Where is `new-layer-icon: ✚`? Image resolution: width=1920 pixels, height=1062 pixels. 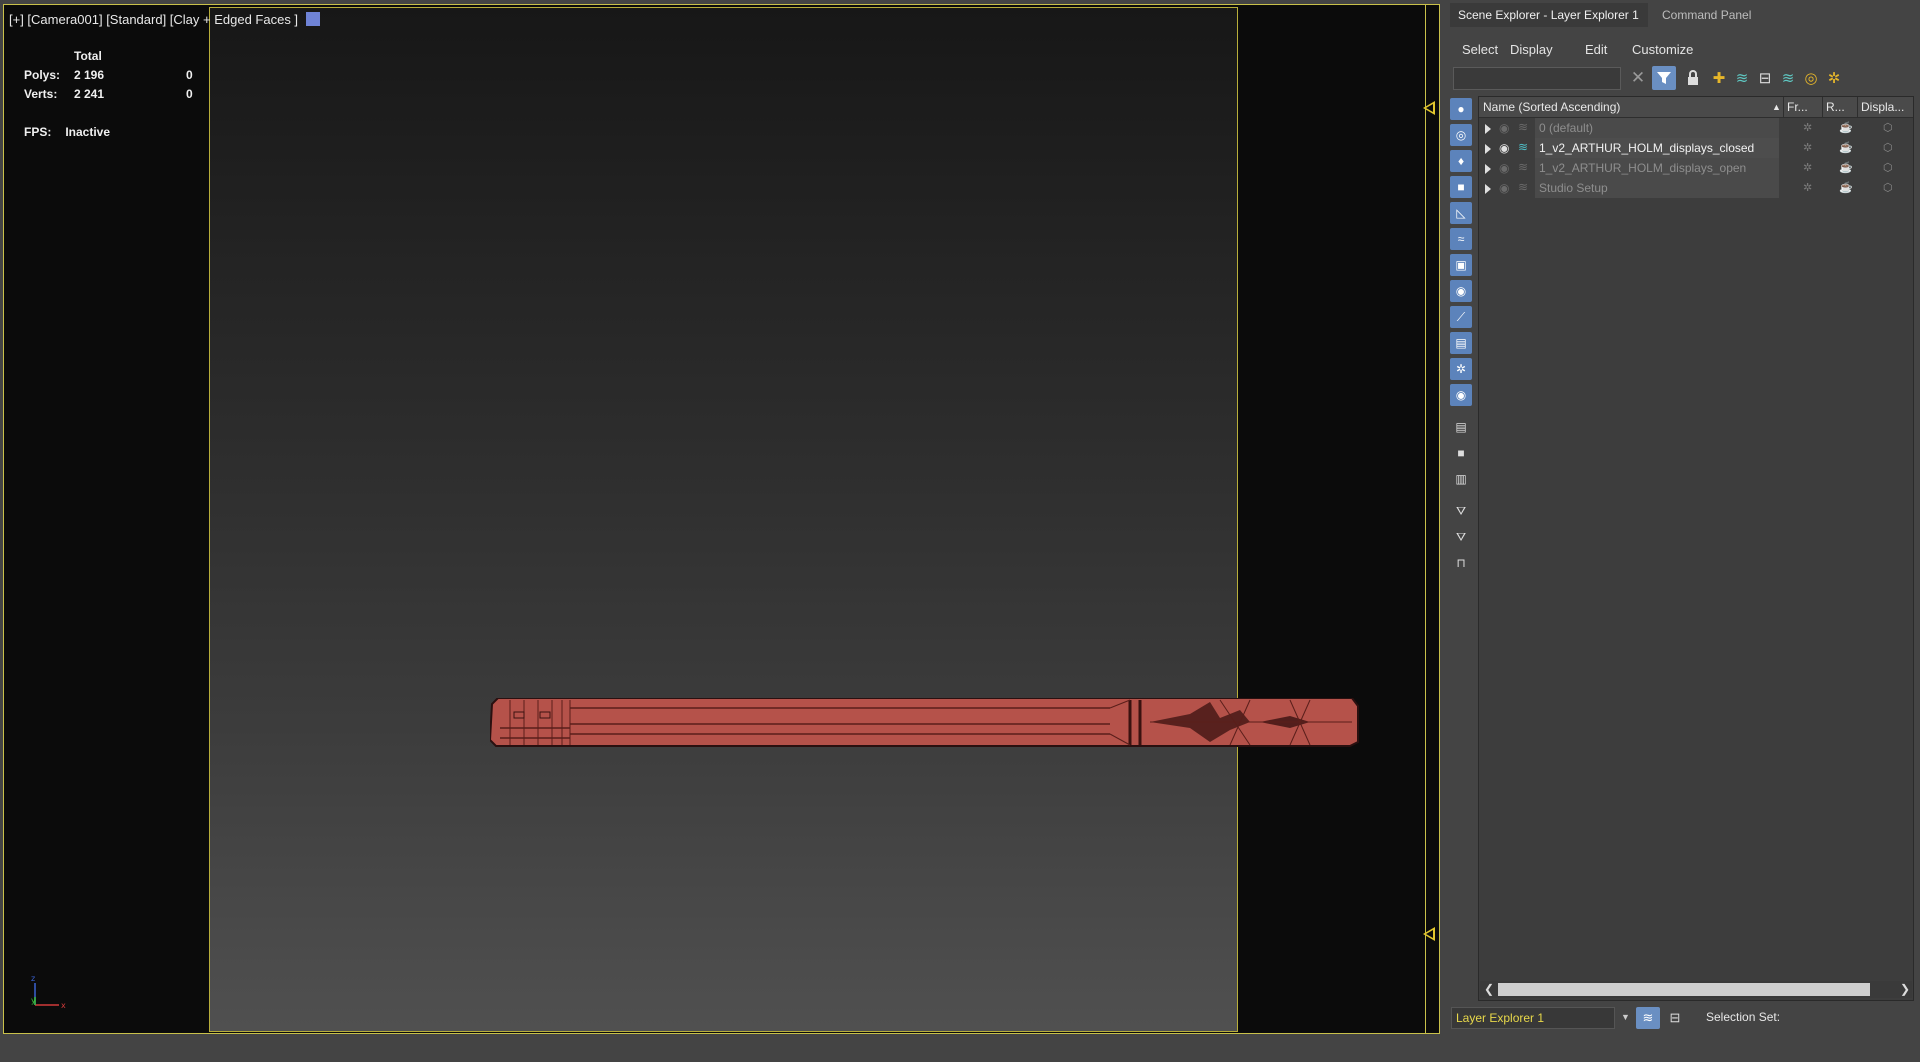
new-layer-icon: ✚ is located at coordinates (1719, 78).